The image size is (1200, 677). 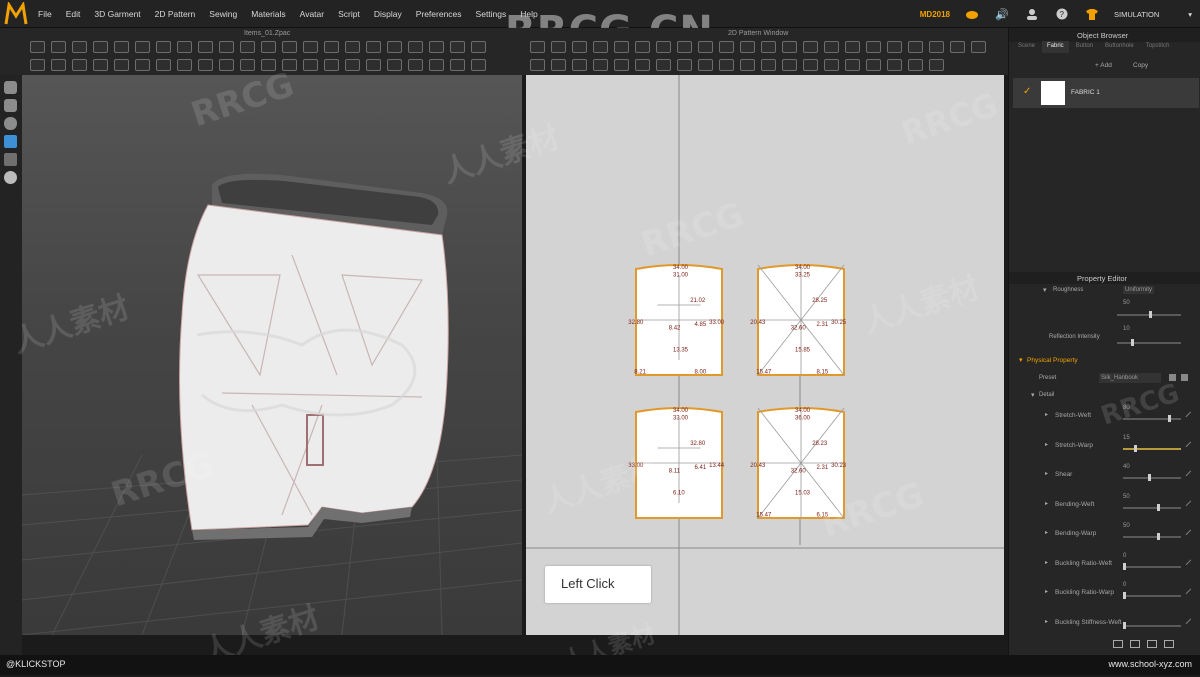 I want to click on tab-buttonhole: Buttonhole, so click(x=1119, y=47).